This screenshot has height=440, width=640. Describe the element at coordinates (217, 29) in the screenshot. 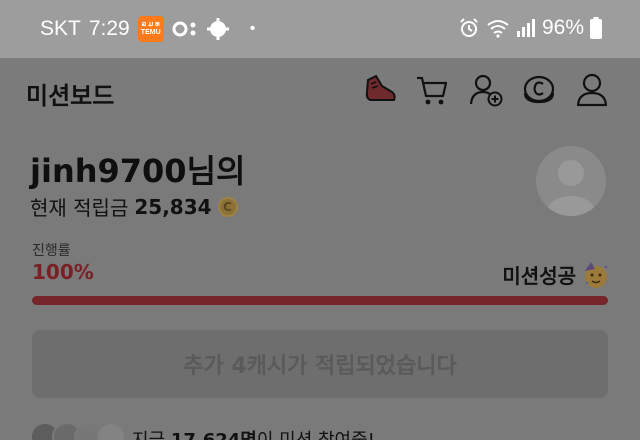

I see `settings-gear-icon` at that location.